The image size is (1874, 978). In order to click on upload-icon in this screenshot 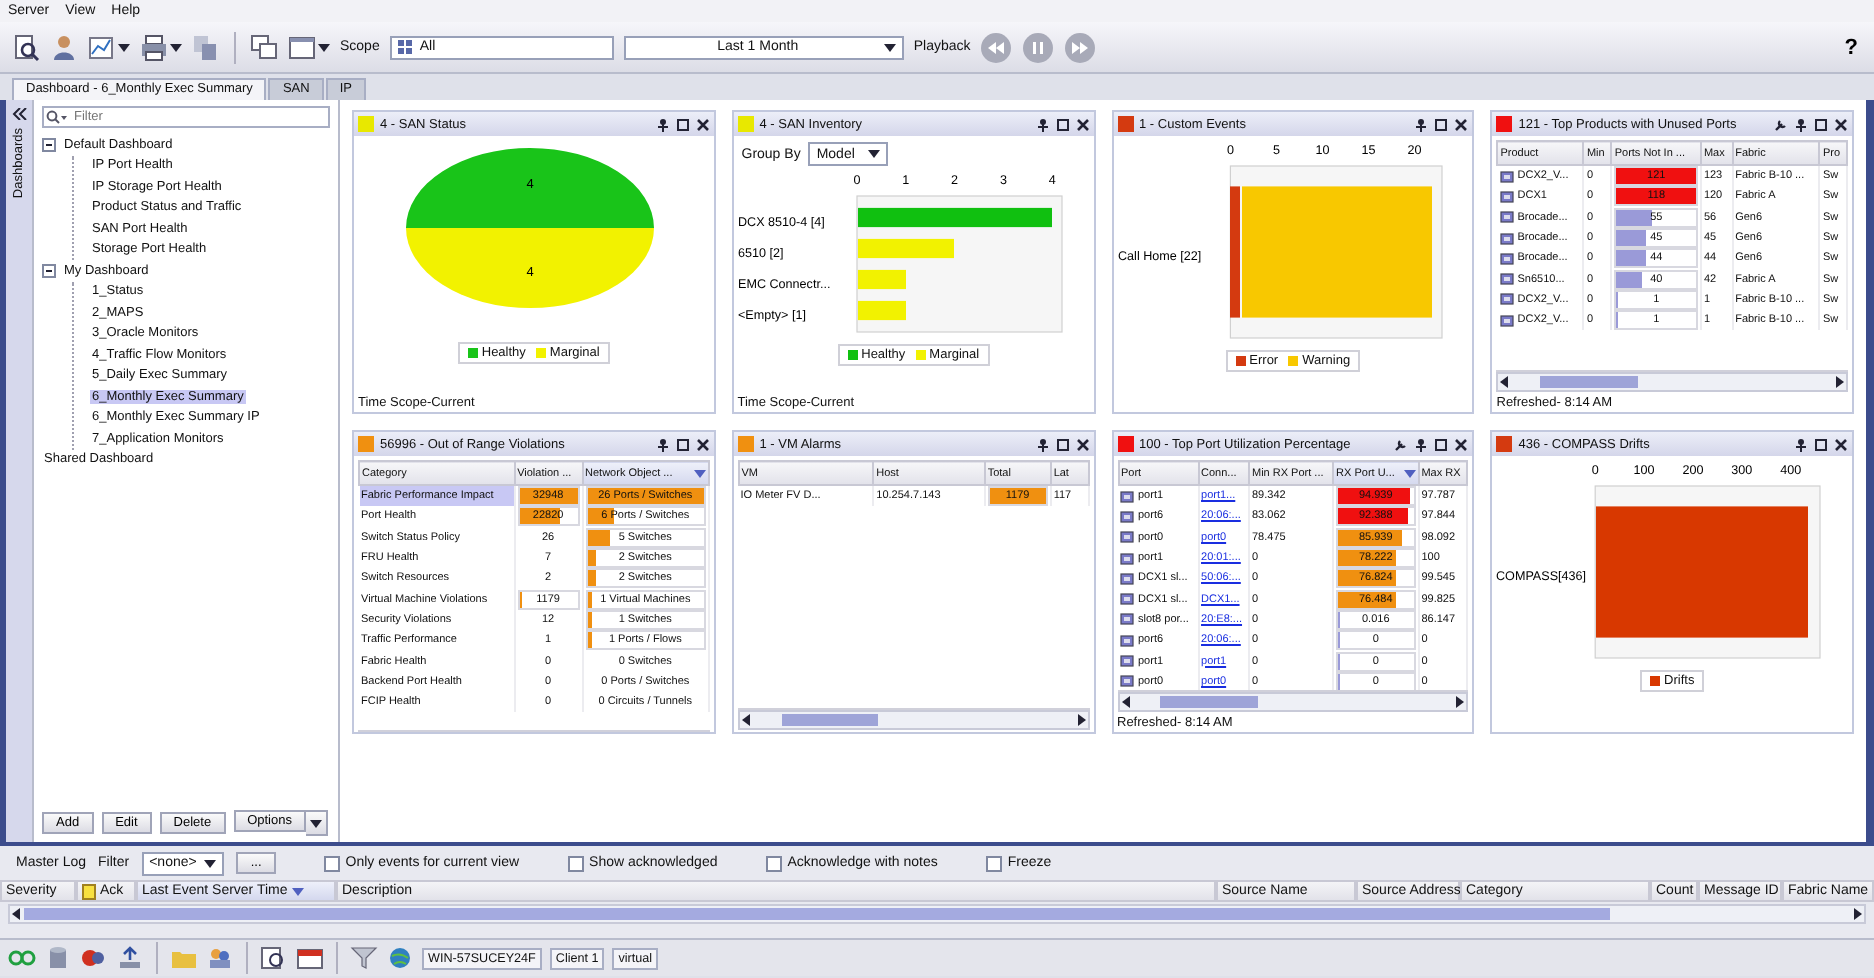, I will do `click(130, 958)`.